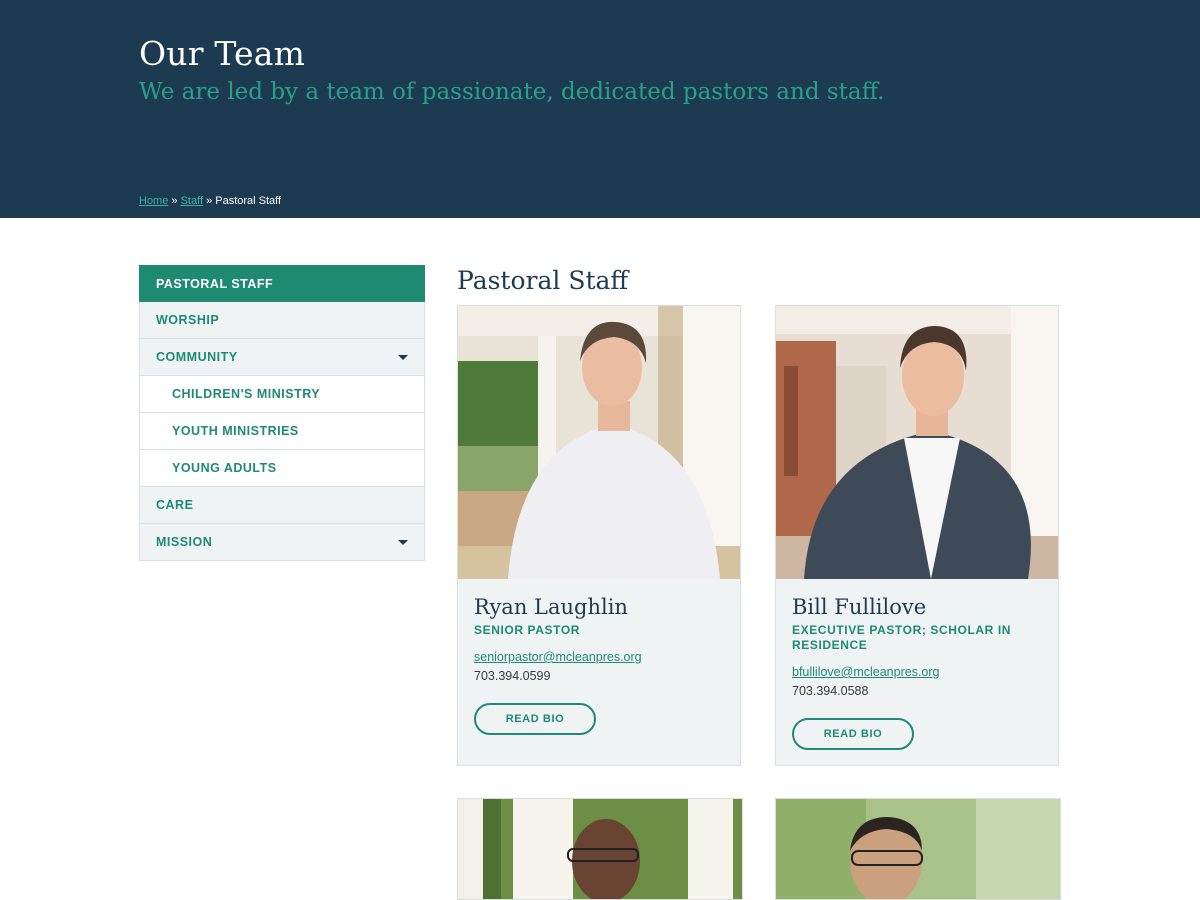 This screenshot has width=1200, height=900. What do you see at coordinates (153, 201) in the screenshot?
I see `breadcrumb-home-link: Home` at bounding box center [153, 201].